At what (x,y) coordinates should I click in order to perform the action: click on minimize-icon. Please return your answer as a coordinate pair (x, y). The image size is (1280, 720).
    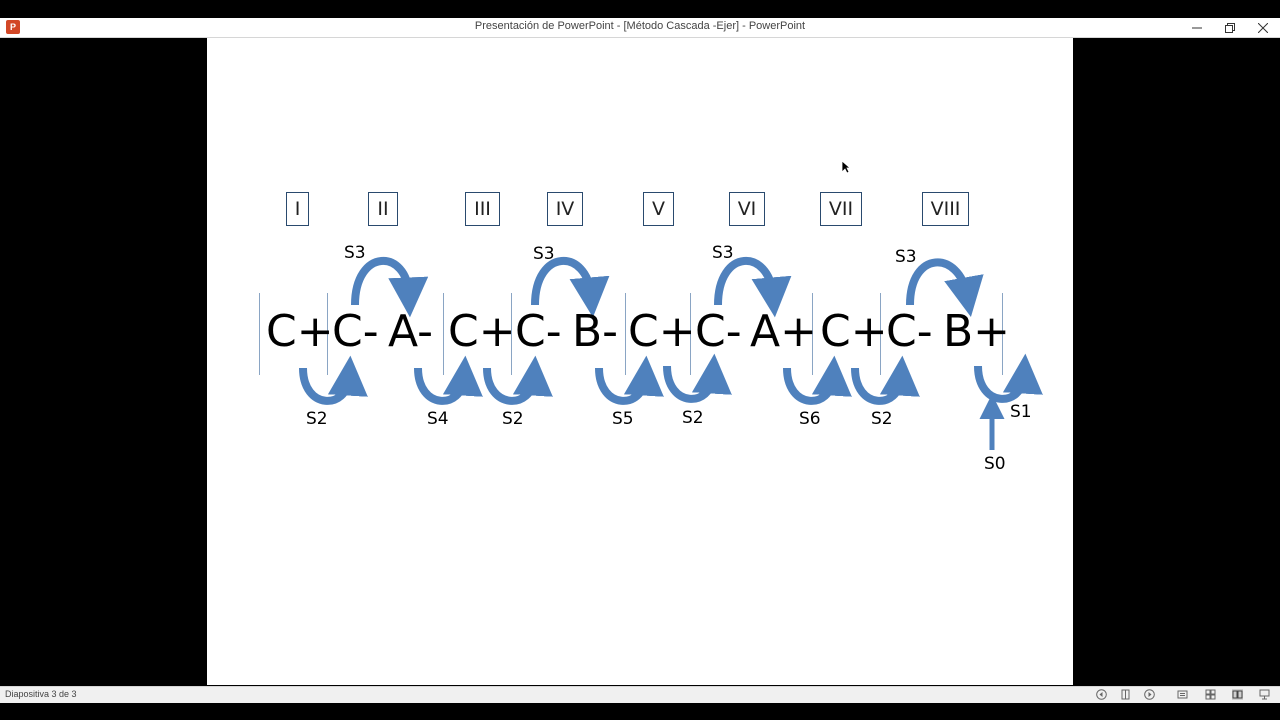
    Looking at the image, I should click on (1197, 27).